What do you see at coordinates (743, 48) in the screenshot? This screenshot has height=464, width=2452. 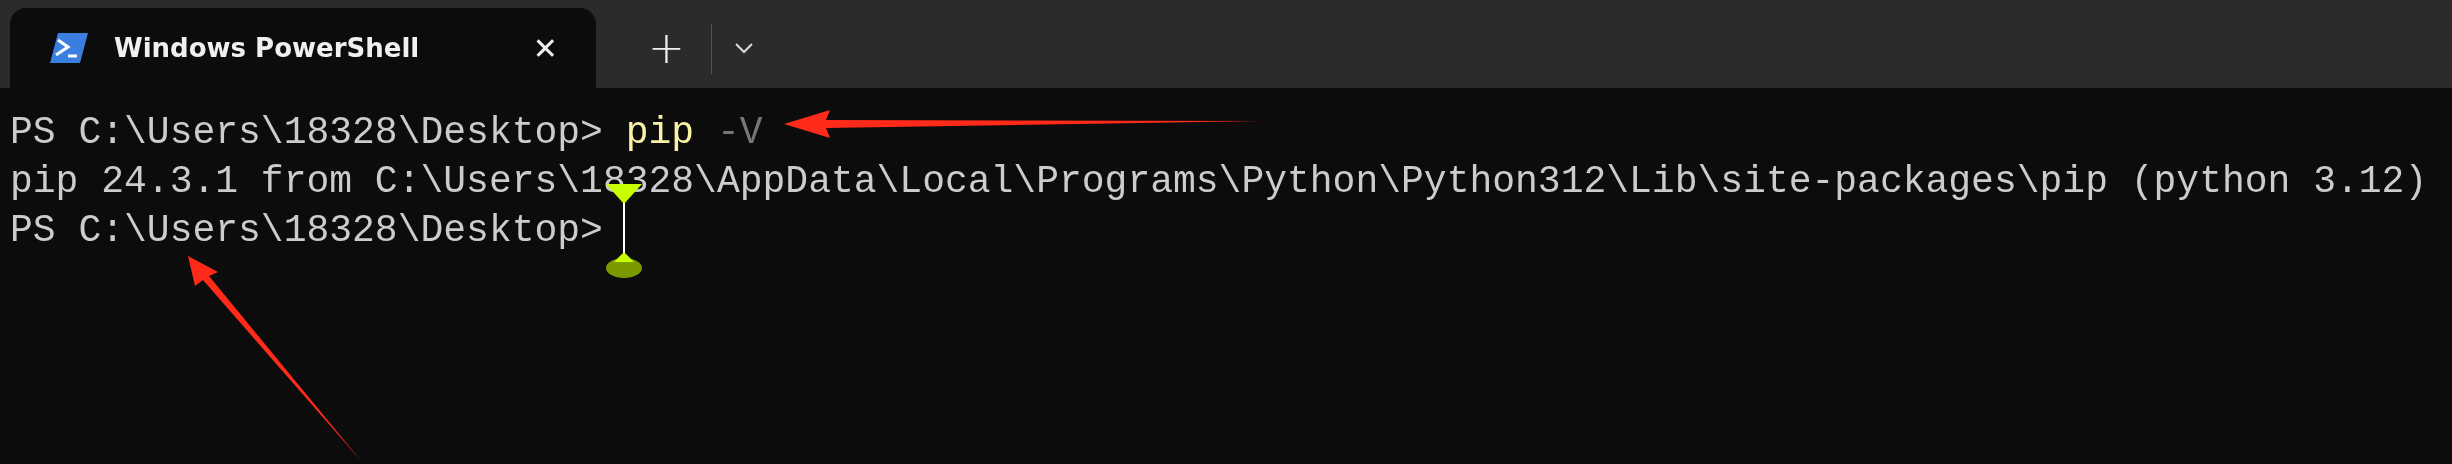 I see `chevron-down-icon` at bounding box center [743, 48].